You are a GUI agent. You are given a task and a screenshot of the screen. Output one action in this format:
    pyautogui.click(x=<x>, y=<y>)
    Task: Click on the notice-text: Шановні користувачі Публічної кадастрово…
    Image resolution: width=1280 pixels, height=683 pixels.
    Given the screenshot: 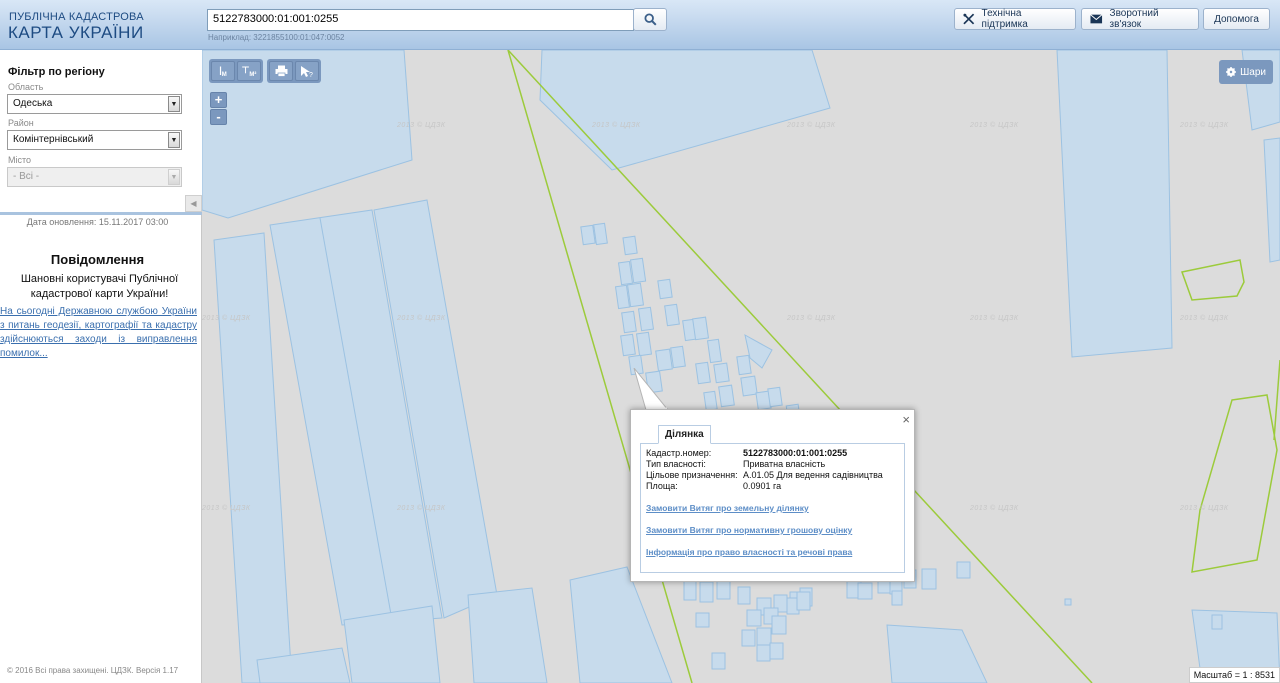 What is the action you would take?
    pyautogui.click(x=99, y=286)
    